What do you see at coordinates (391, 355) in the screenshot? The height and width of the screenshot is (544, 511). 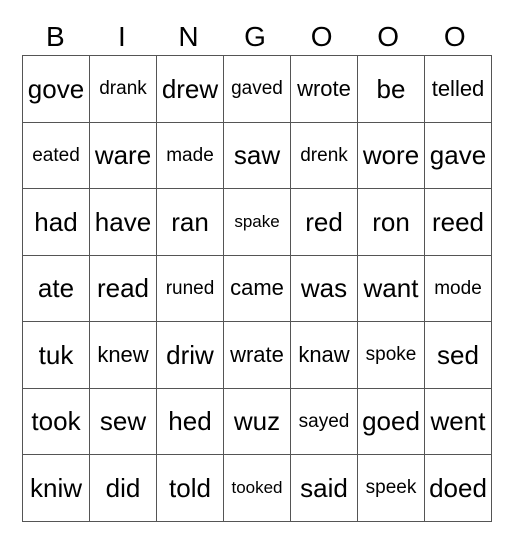 I see `bingo-cell: spoke` at bounding box center [391, 355].